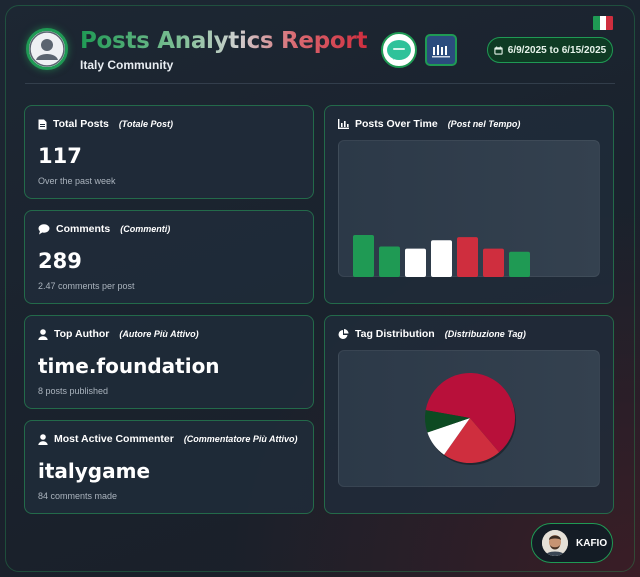 The image size is (640, 577). Describe the element at coordinates (343, 124) in the screenshot. I see `bar-chart-icon` at that location.